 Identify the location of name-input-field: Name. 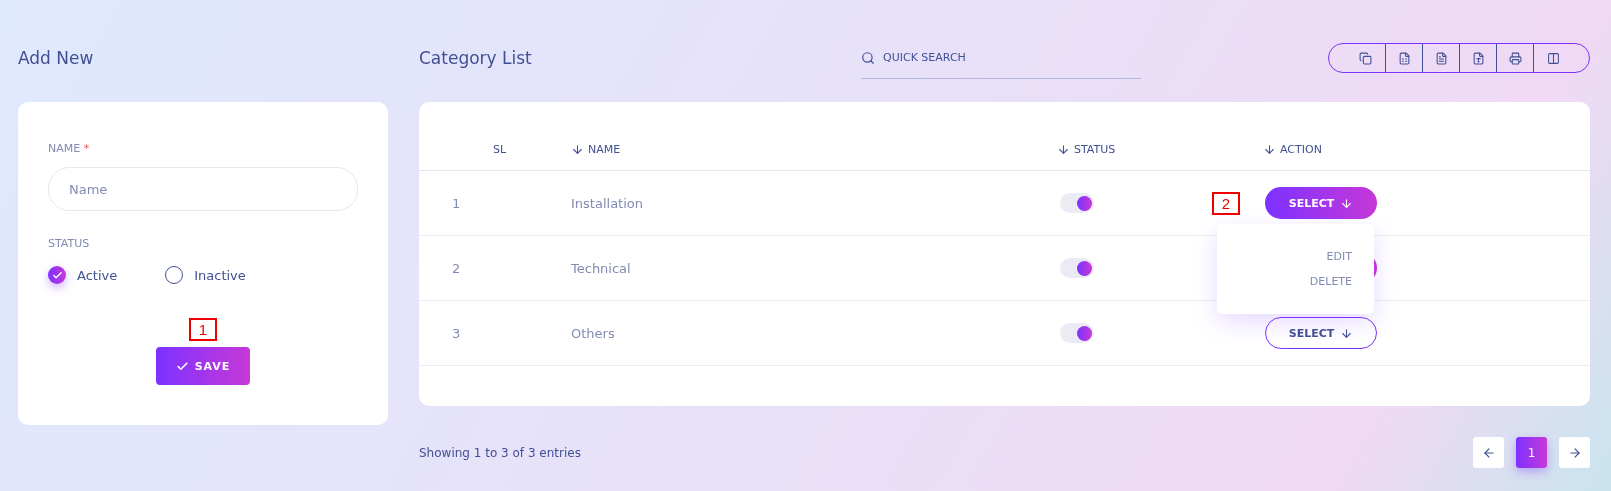
(203, 189).